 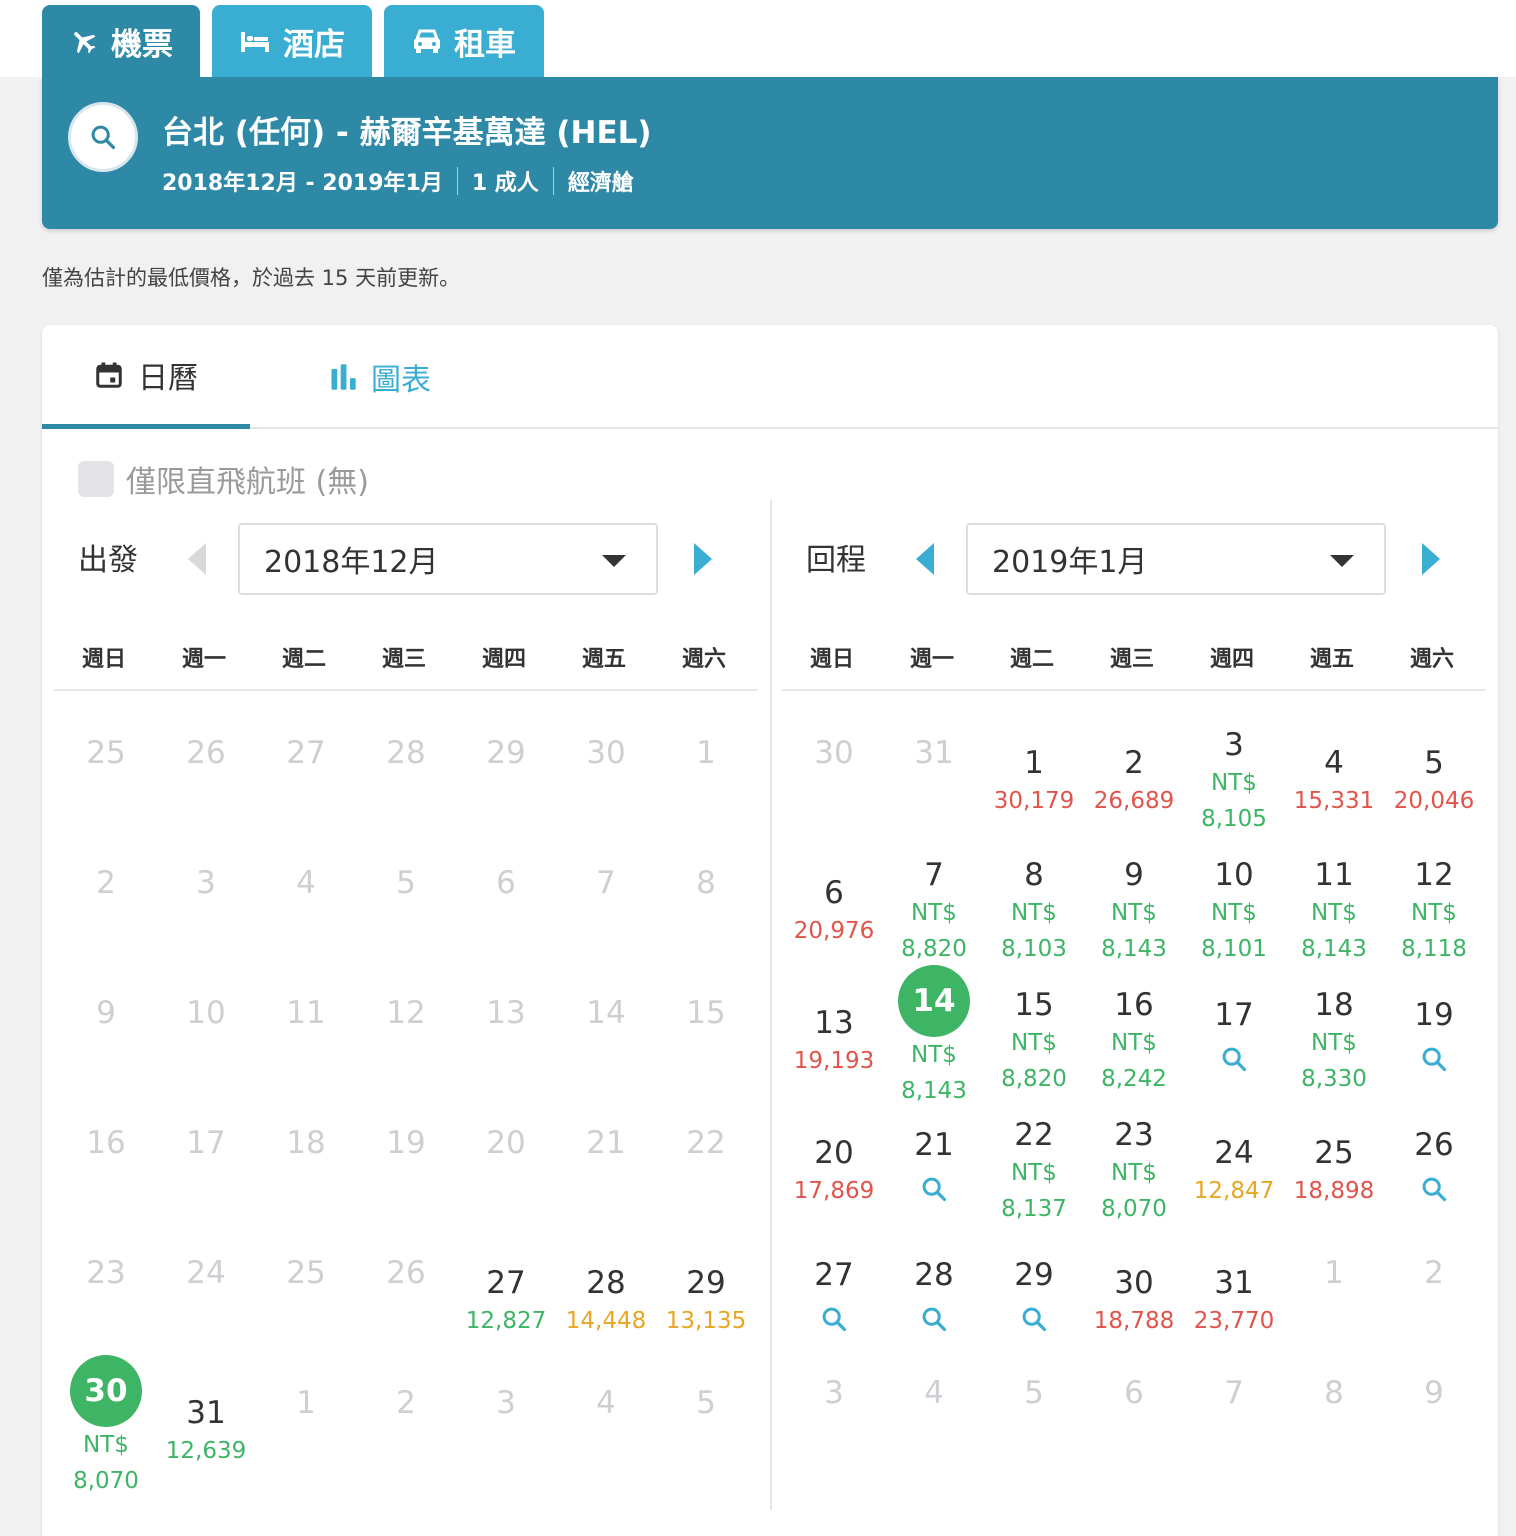 What do you see at coordinates (934, 1438) in the screenshot?
I see `calendar-day: 4` at bounding box center [934, 1438].